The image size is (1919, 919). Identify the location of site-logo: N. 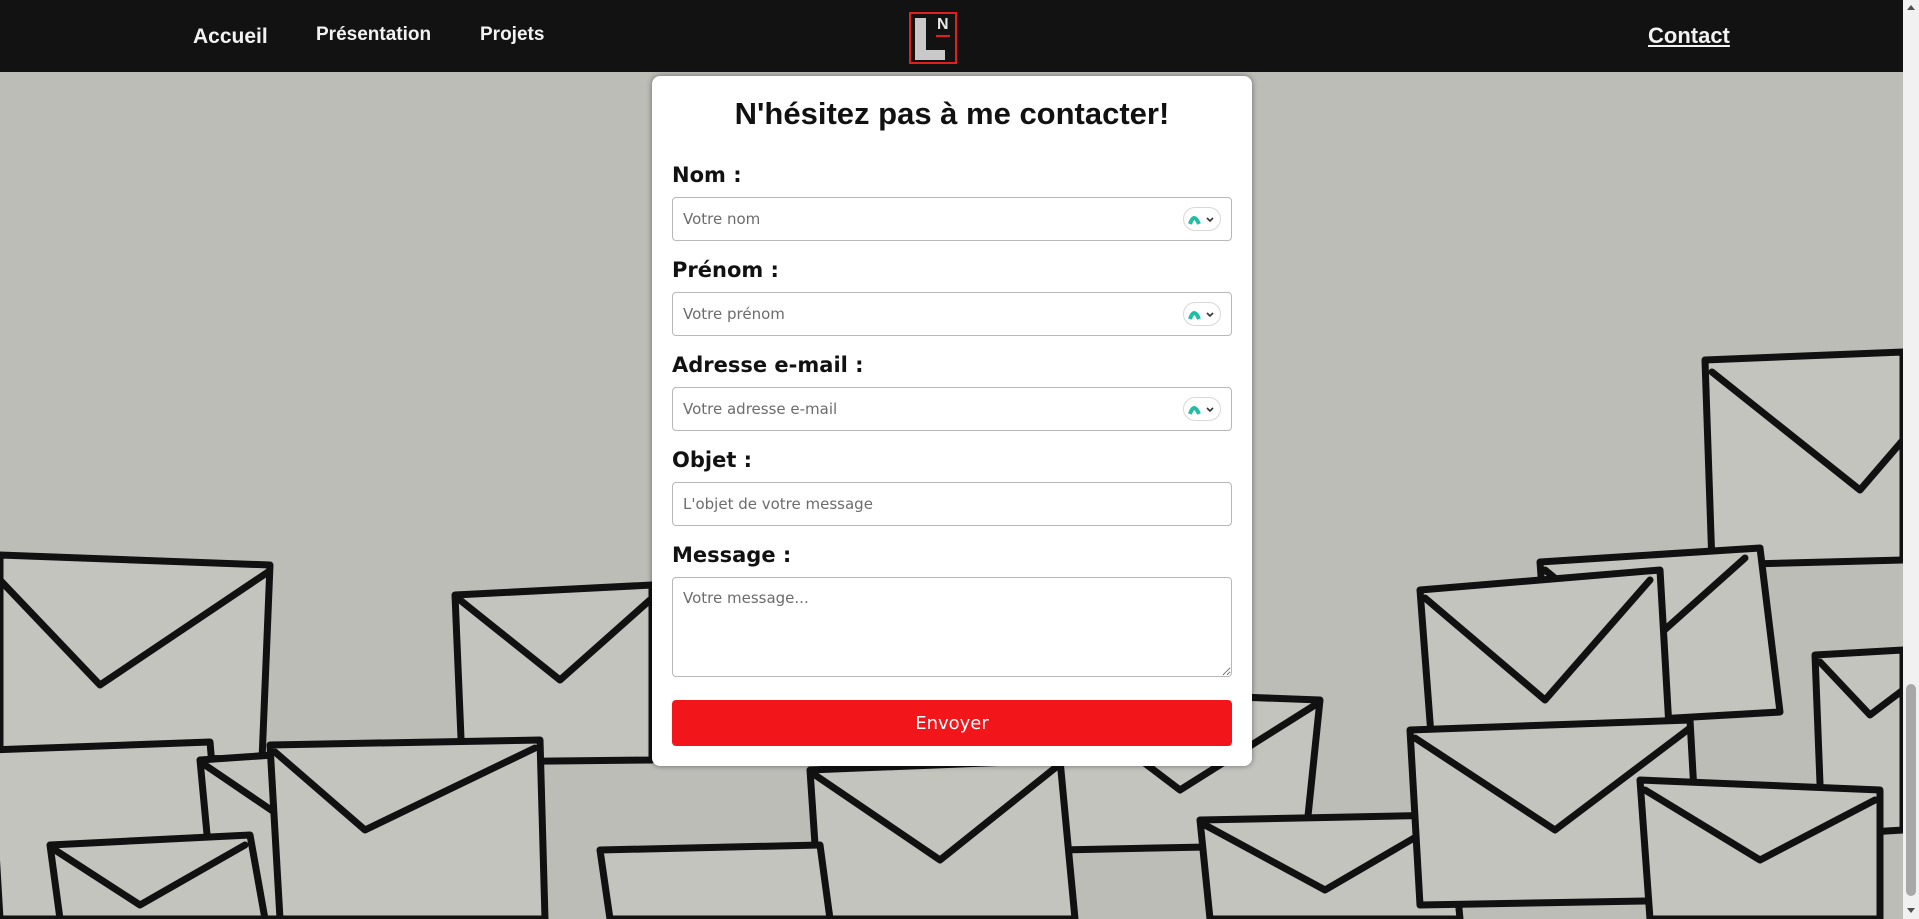
(933, 38).